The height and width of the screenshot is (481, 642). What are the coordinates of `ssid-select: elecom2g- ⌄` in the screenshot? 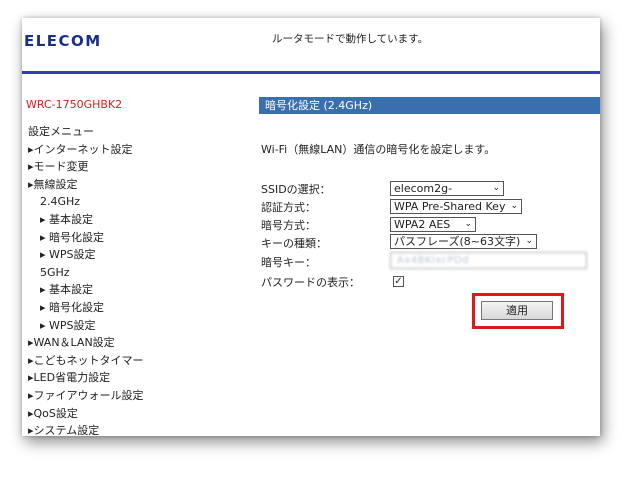 It's located at (447, 188).